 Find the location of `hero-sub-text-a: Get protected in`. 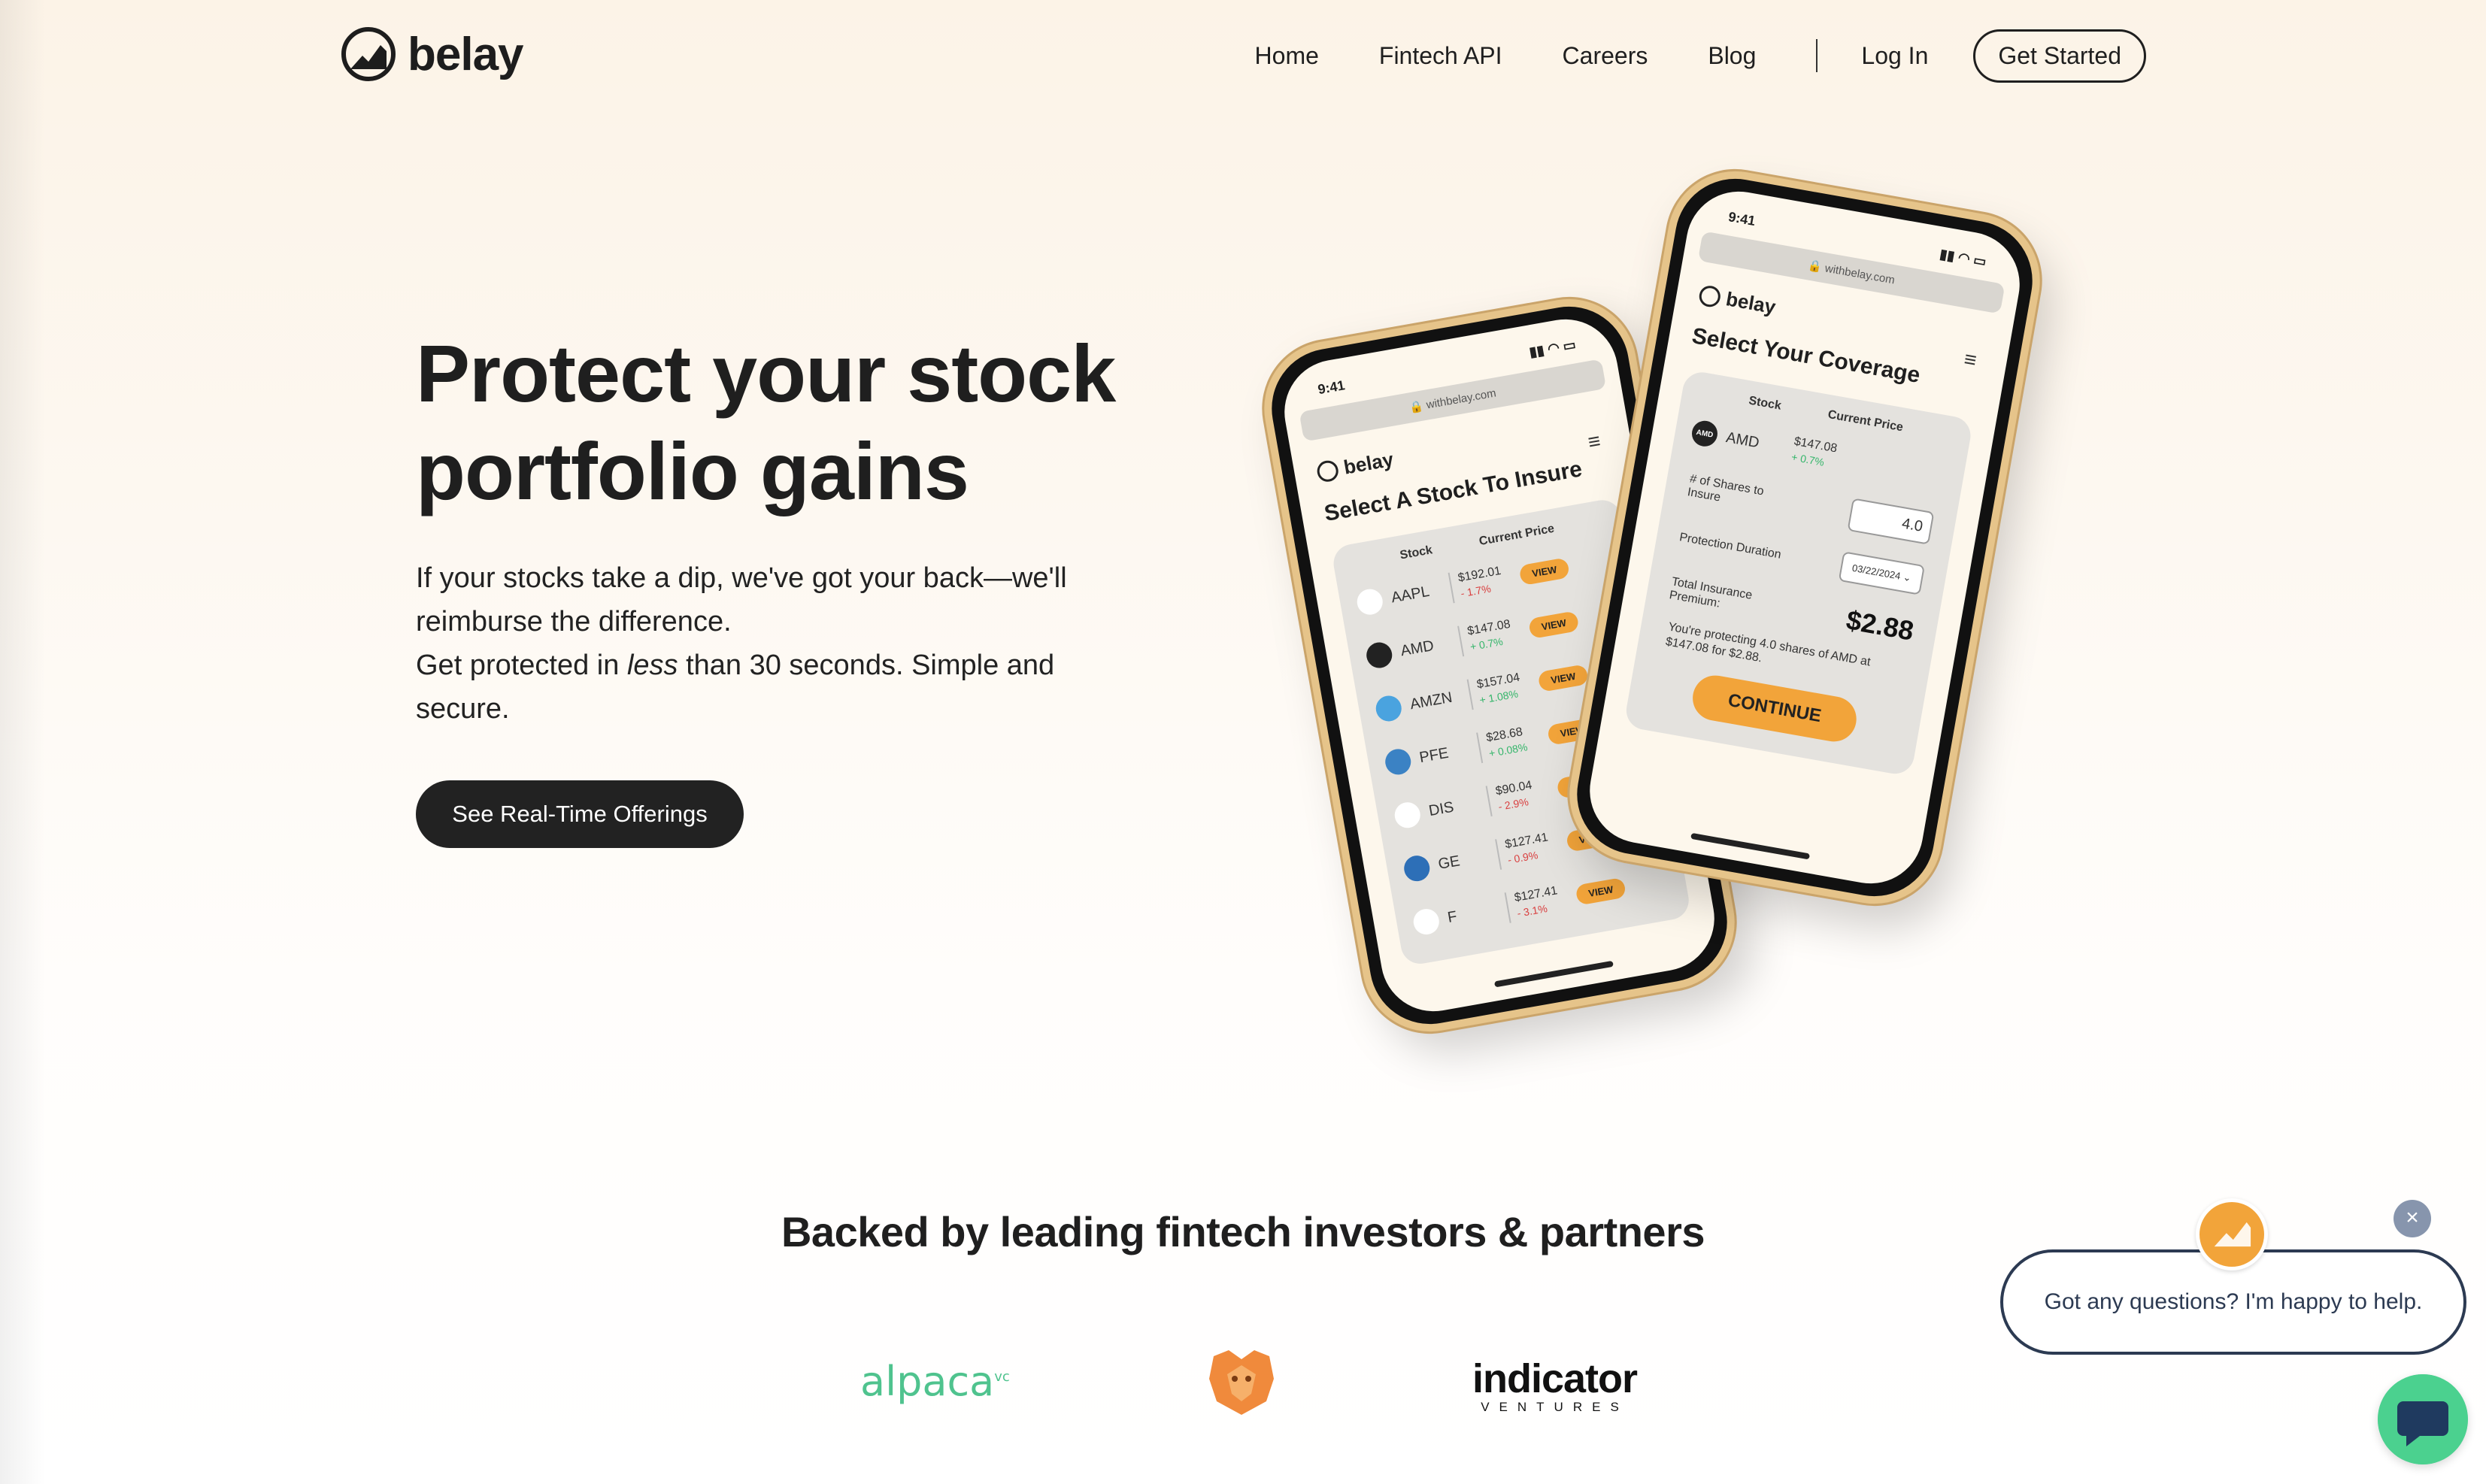

hero-sub-text-a: Get protected in is located at coordinates (521, 665).